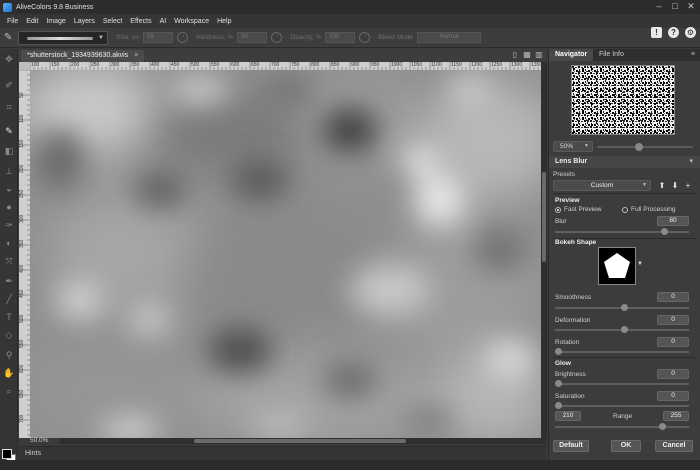 This screenshot has width=700, height=470. Describe the element at coordinates (623, 100) in the screenshot. I see `navigator-thumbnail` at that location.